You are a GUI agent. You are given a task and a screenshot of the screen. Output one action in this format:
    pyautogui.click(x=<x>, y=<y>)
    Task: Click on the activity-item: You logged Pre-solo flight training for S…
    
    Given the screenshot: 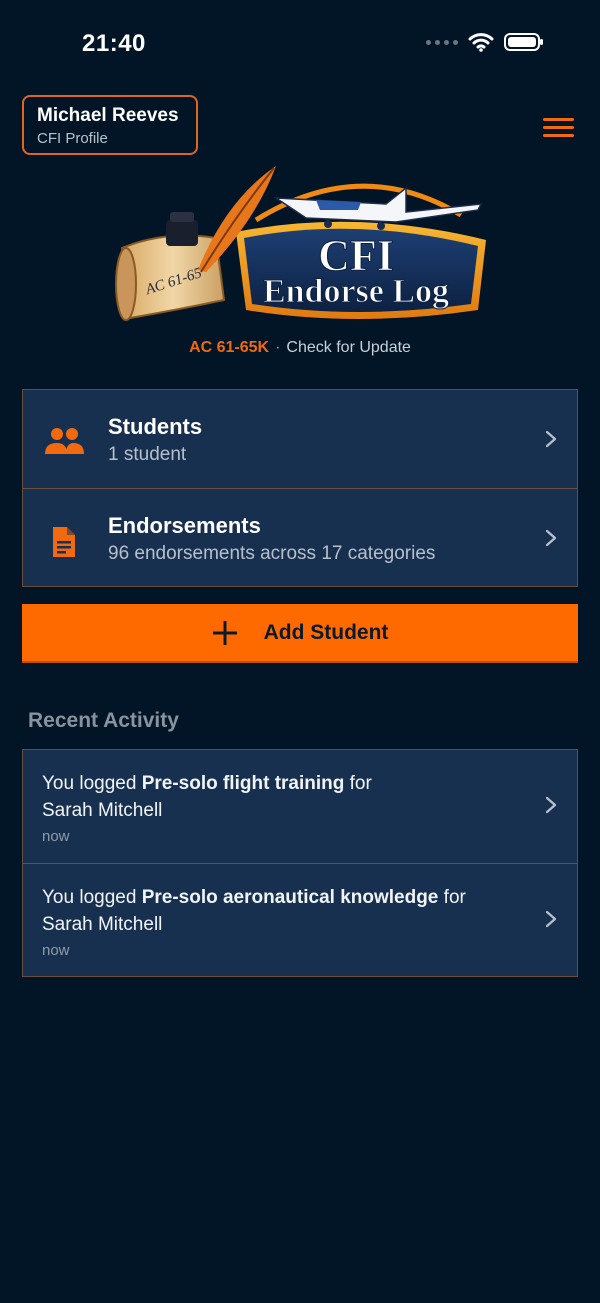 What is the action you would take?
    pyautogui.click(x=300, y=806)
    